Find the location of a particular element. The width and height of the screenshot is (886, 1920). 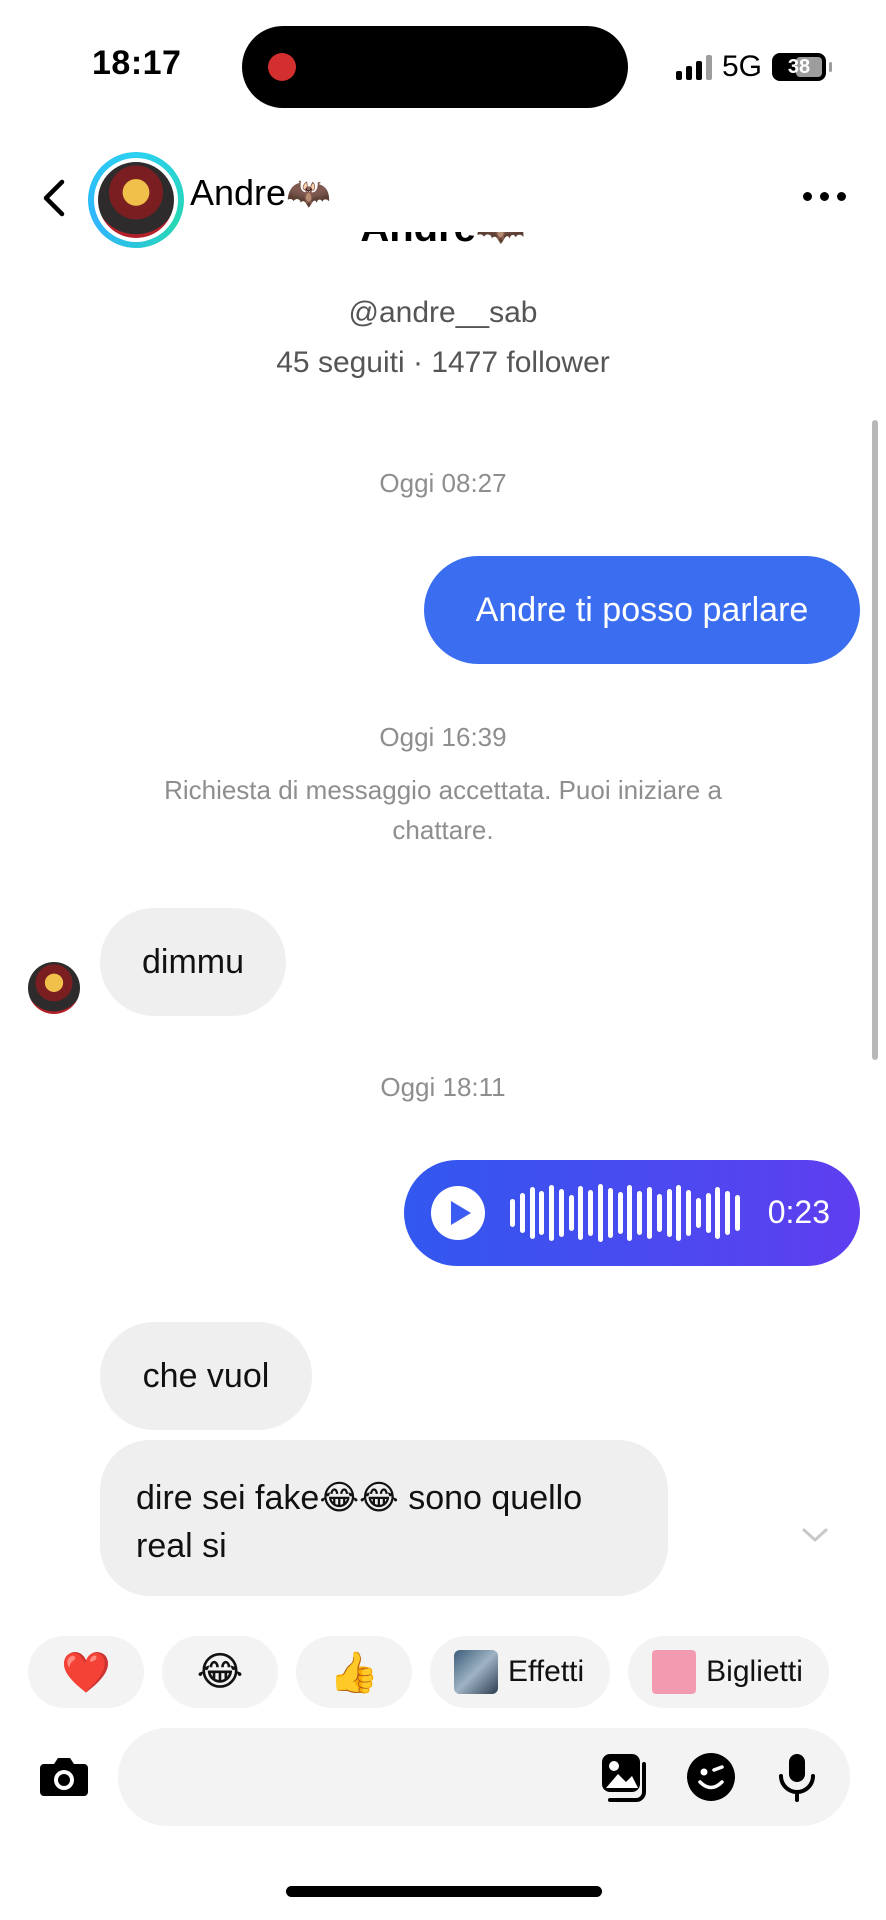

status-indicators: 5G 38 is located at coordinates (753, 67).